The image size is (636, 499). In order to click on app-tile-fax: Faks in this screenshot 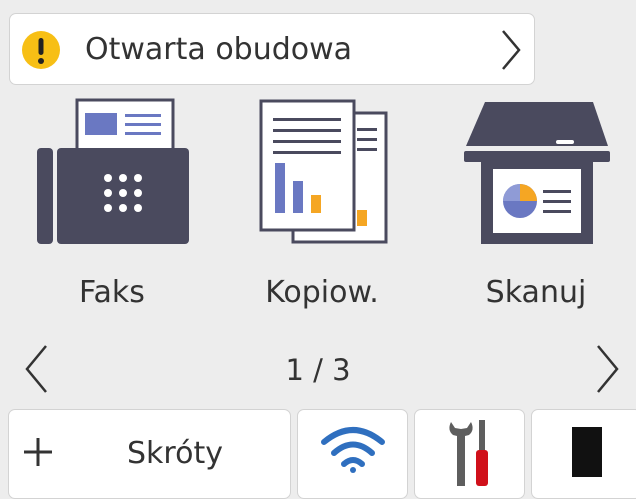, I will do `click(112, 209)`.